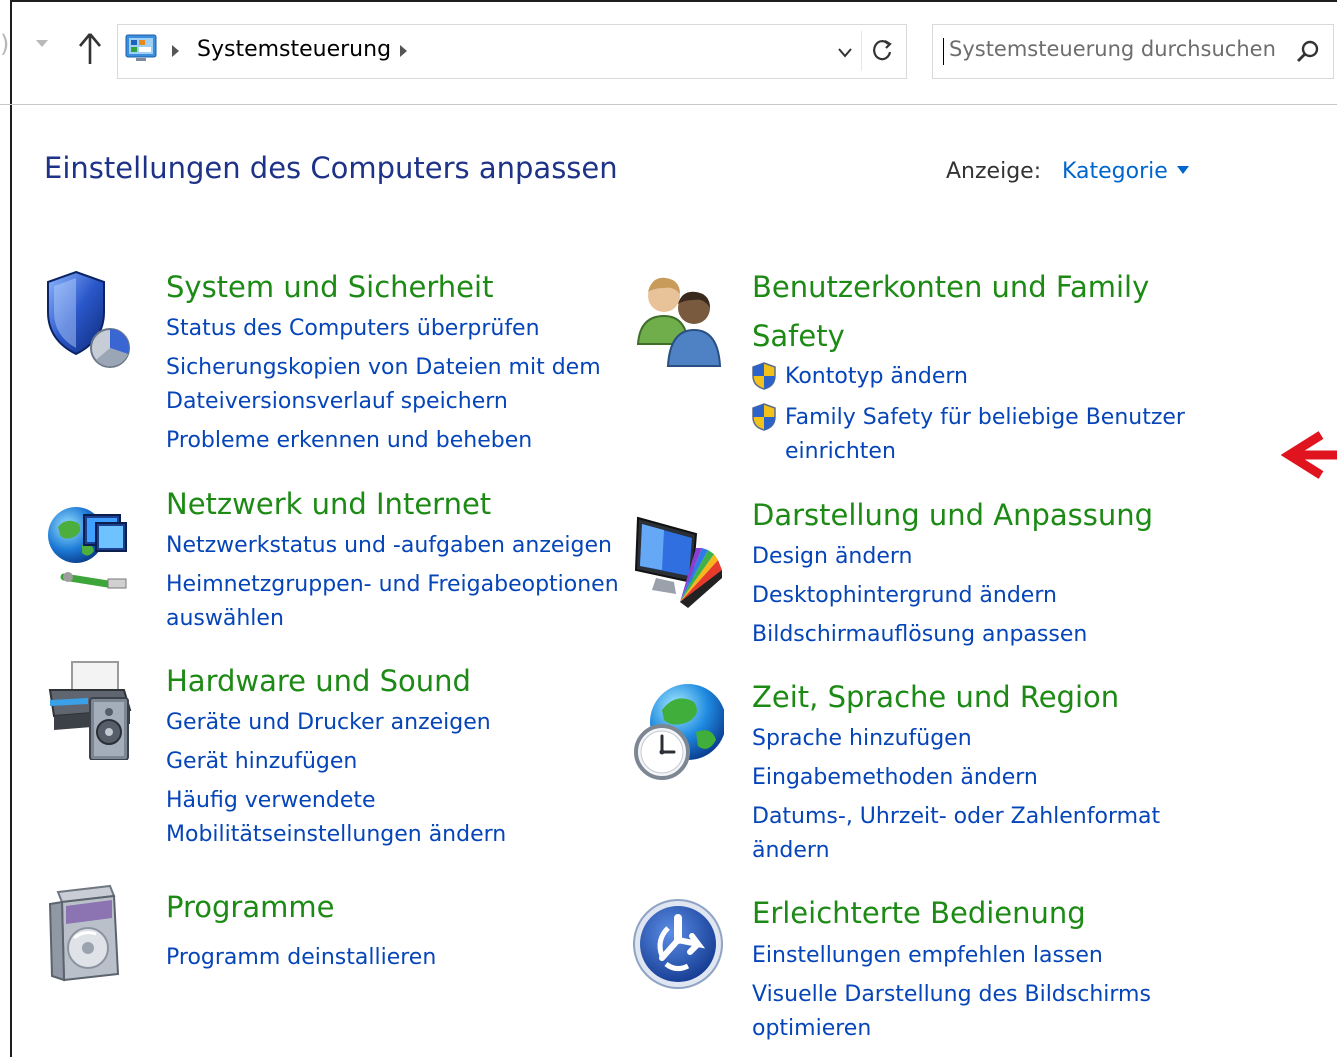 This screenshot has height=1057, width=1337. What do you see at coordinates (861, 51) in the screenshot?
I see `divider` at bounding box center [861, 51].